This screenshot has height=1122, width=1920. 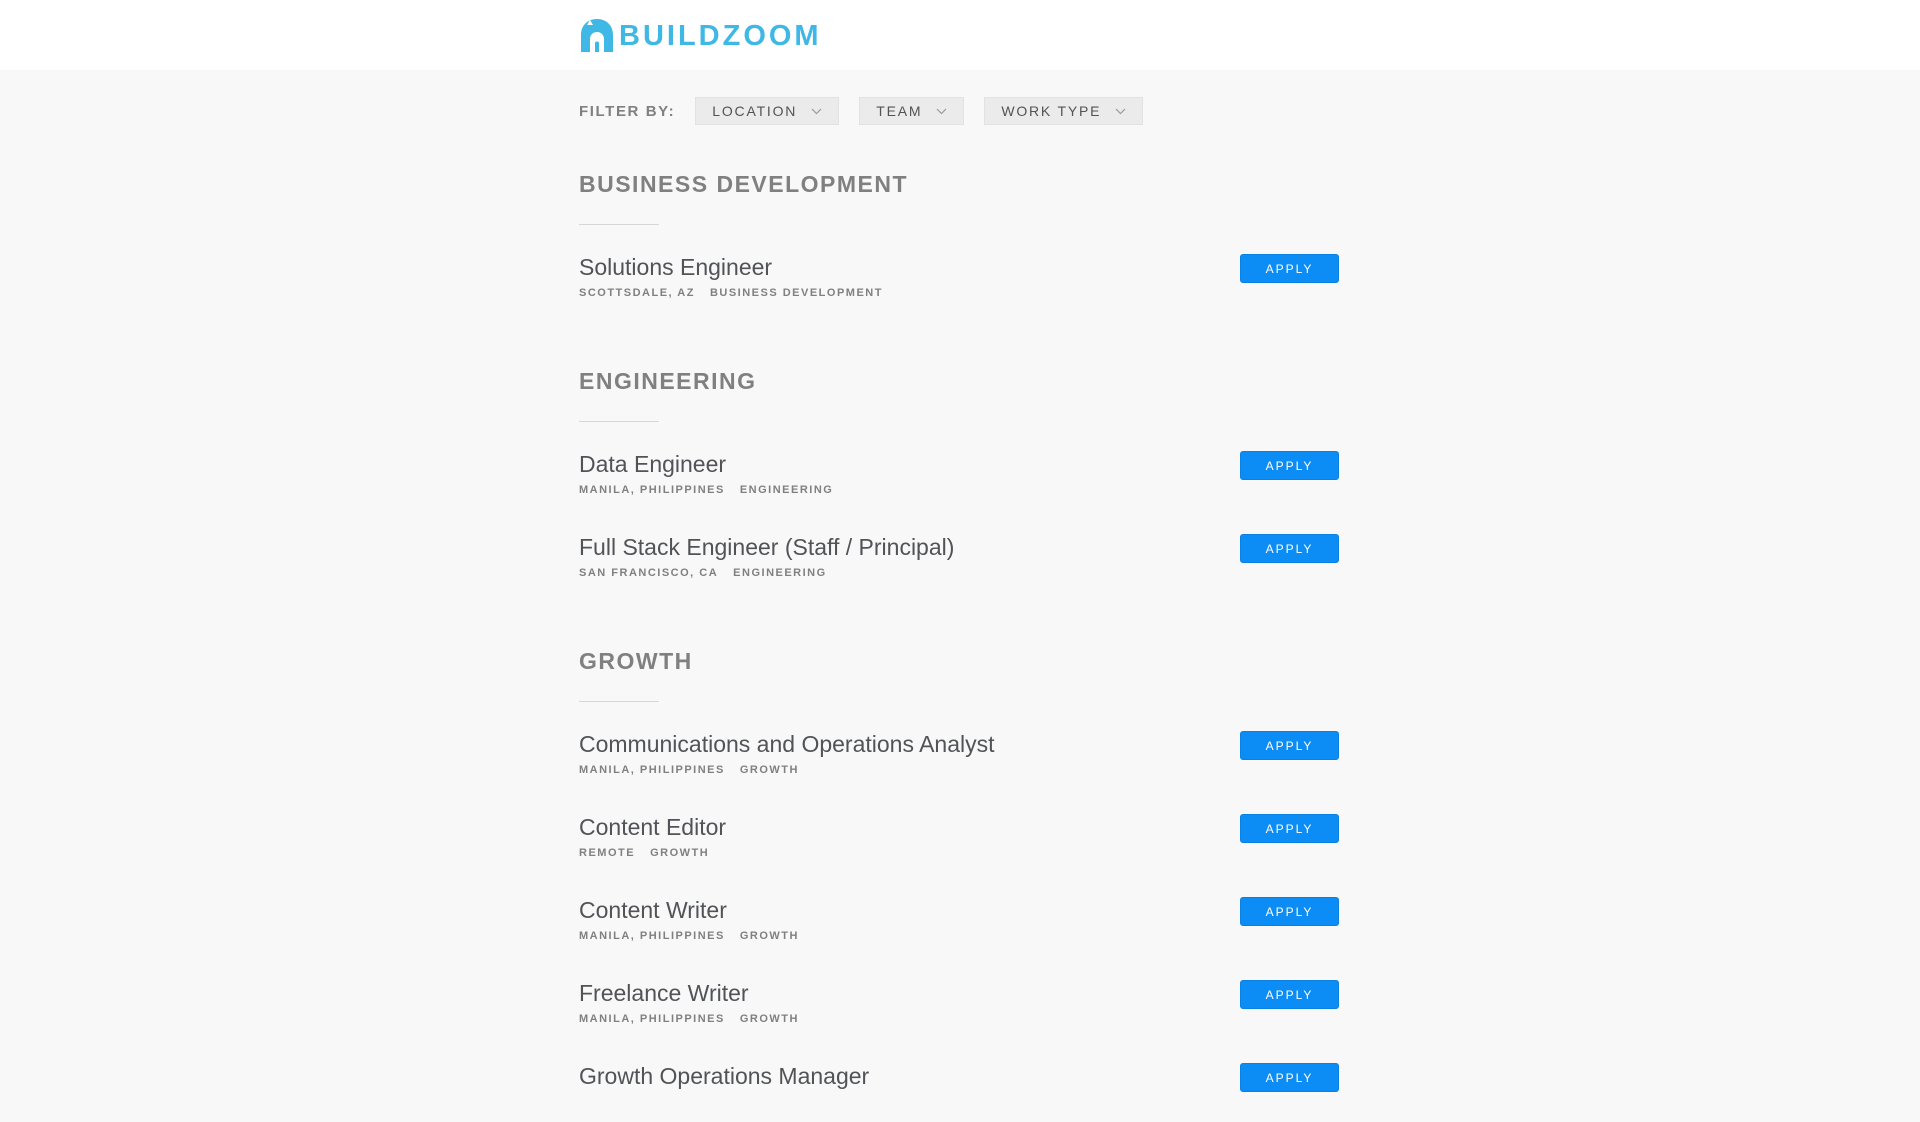 What do you see at coordinates (724, 1076) in the screenshot?
I see `job-title: Growth Operations Manager` at bounding box center [724, 1076].